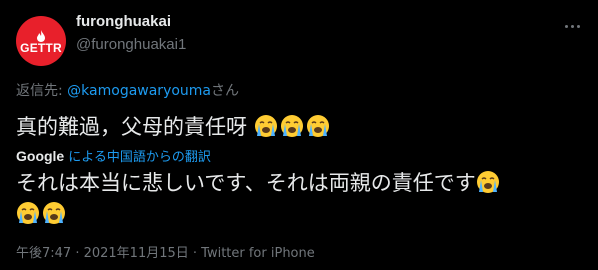 This screenshot has height=270, width=598. What do you see at coordinates (131, 127) in the screenshot?
I see `tweet-body: 真的難過，父母的責任呀` at bounding box center [131, 127].